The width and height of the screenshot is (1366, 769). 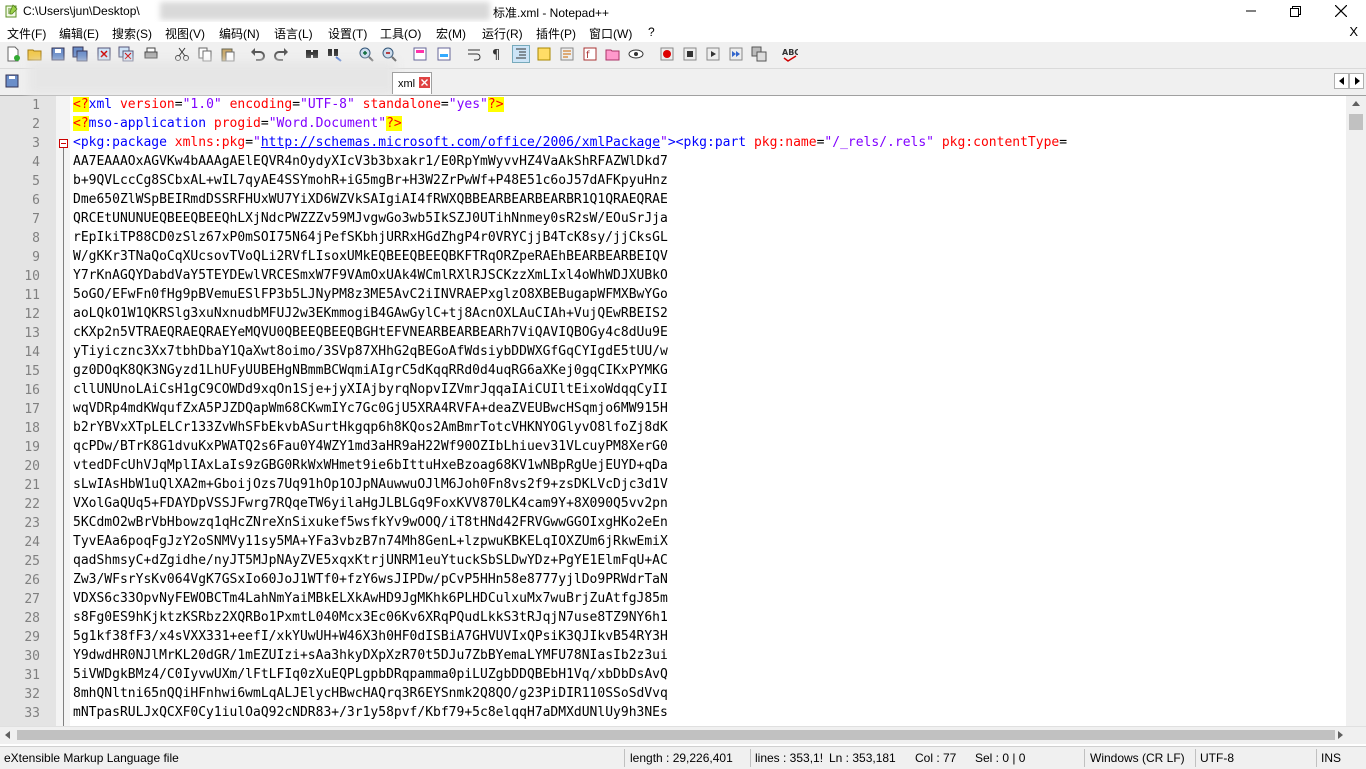 I want to click on maximize-button, so click(x=1295, y=11).